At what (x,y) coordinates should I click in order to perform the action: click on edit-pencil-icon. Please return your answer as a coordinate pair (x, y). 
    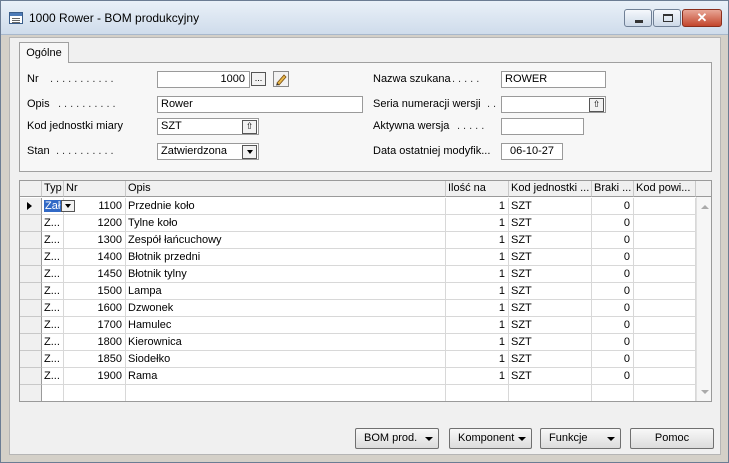
    Looking at the image, I should click on (281, 79).